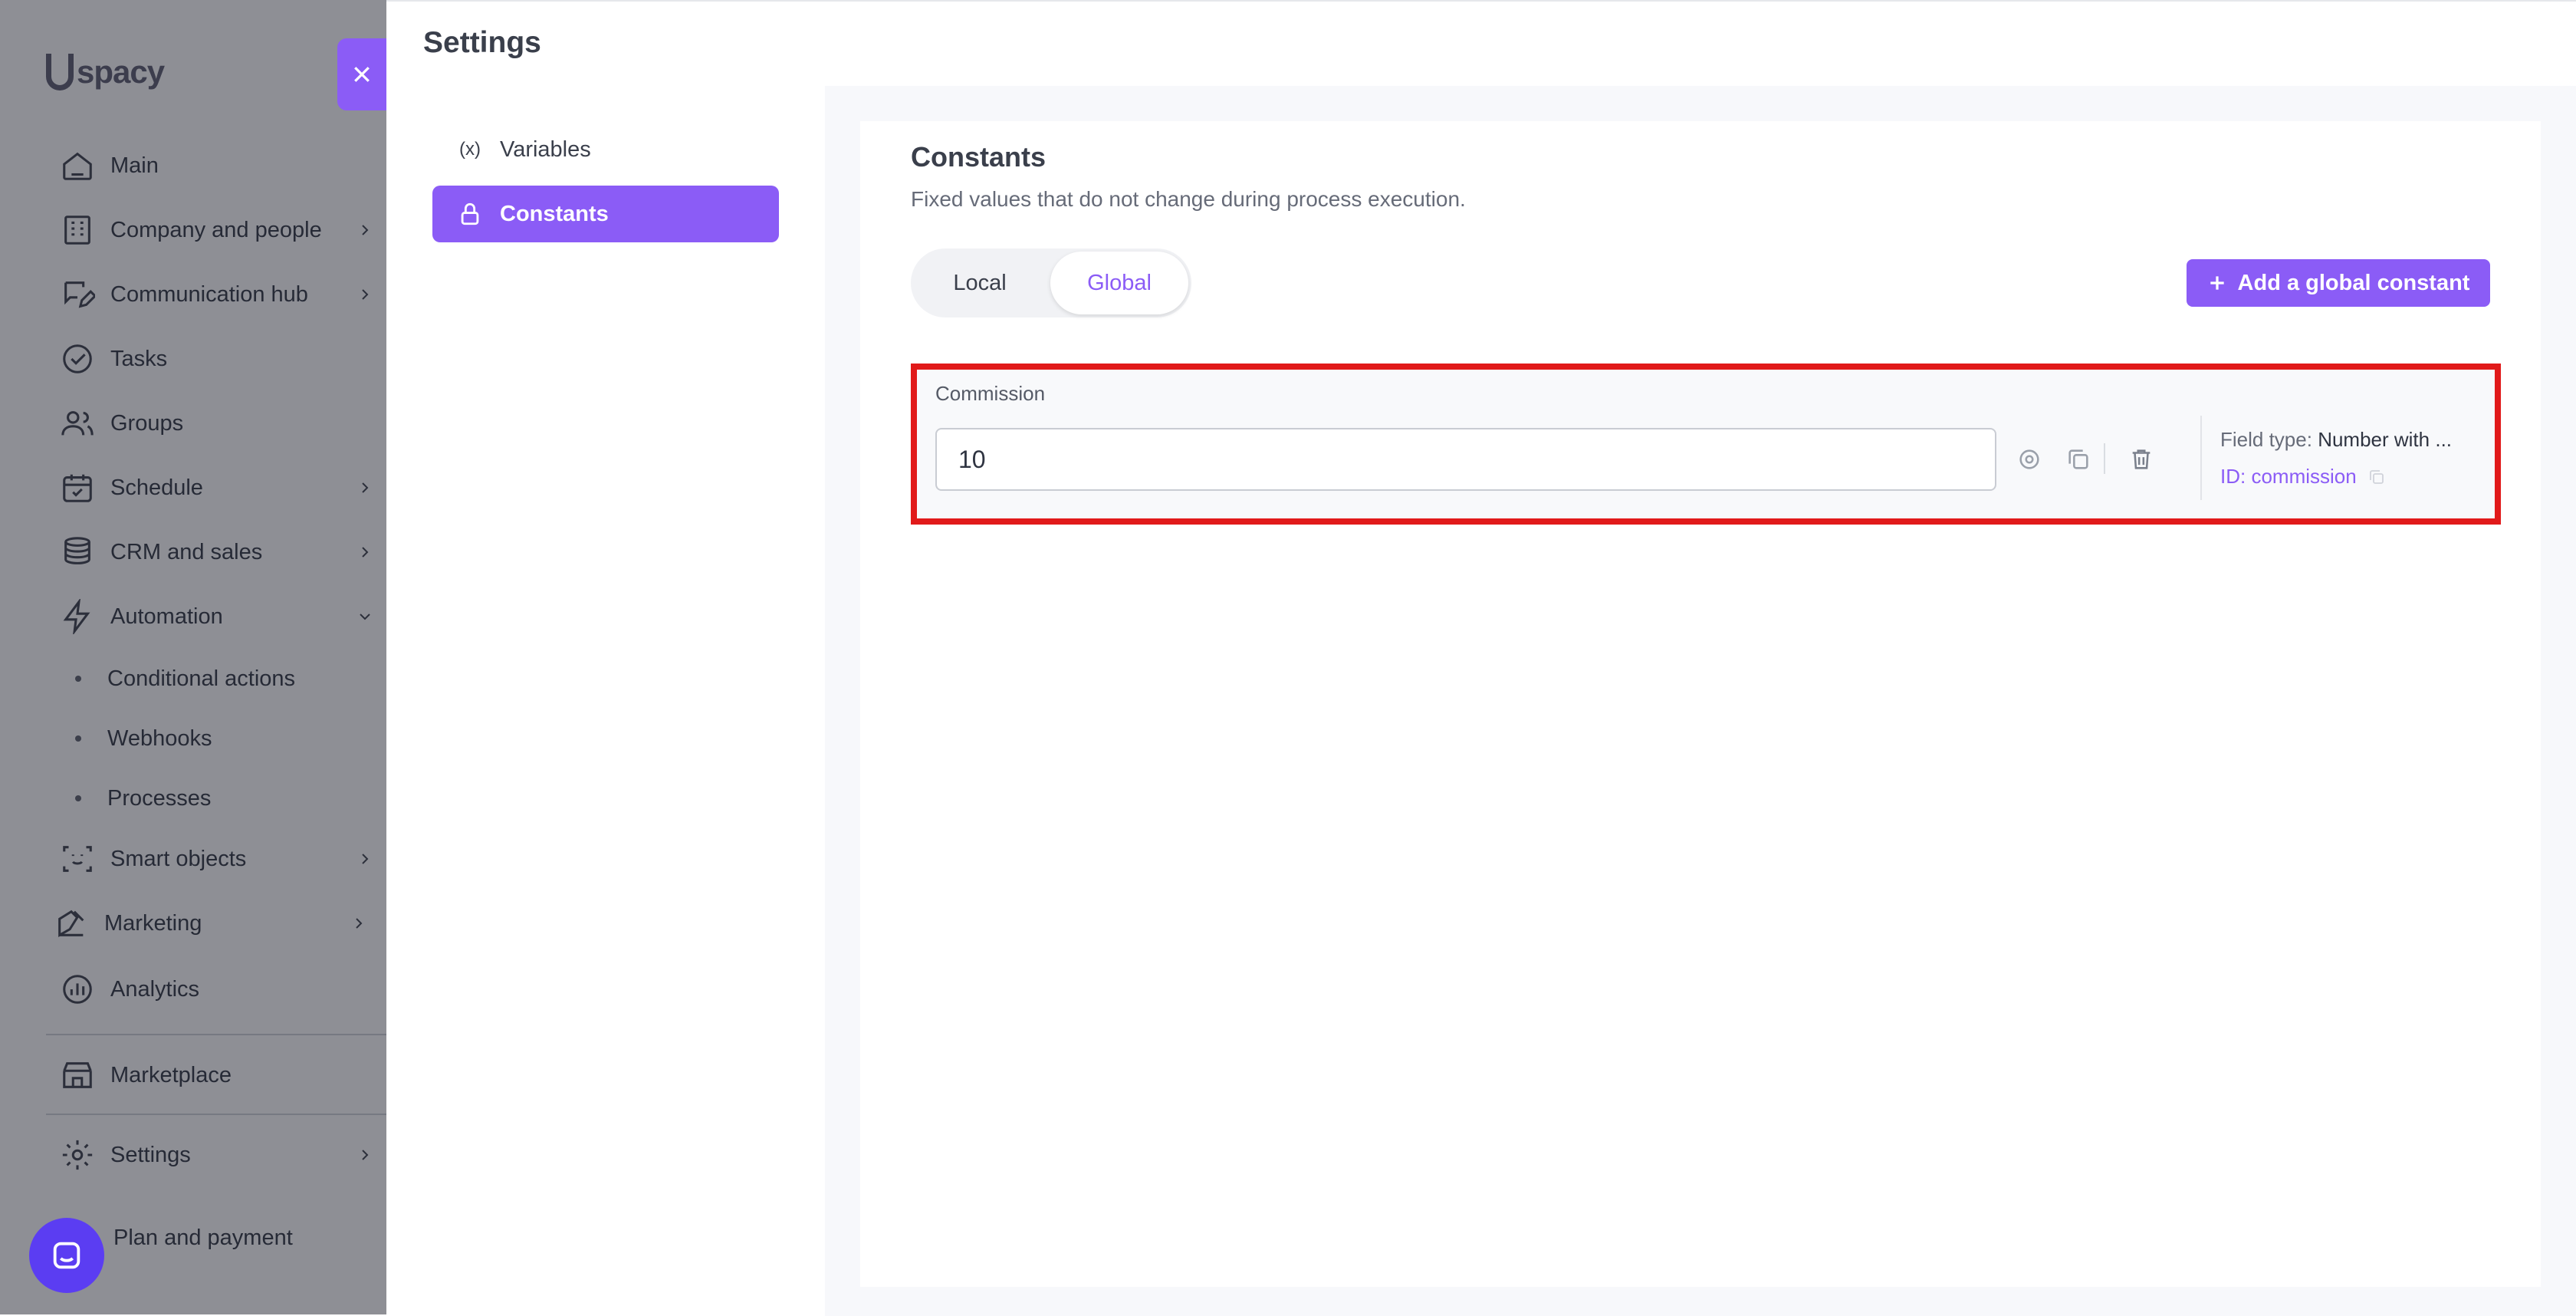 This screenshot has width=2576, height=1316. What do you see at coordinates (2078, 459) in the screenshot?
I see `copy-icon` at bounding box center [2078, 459].